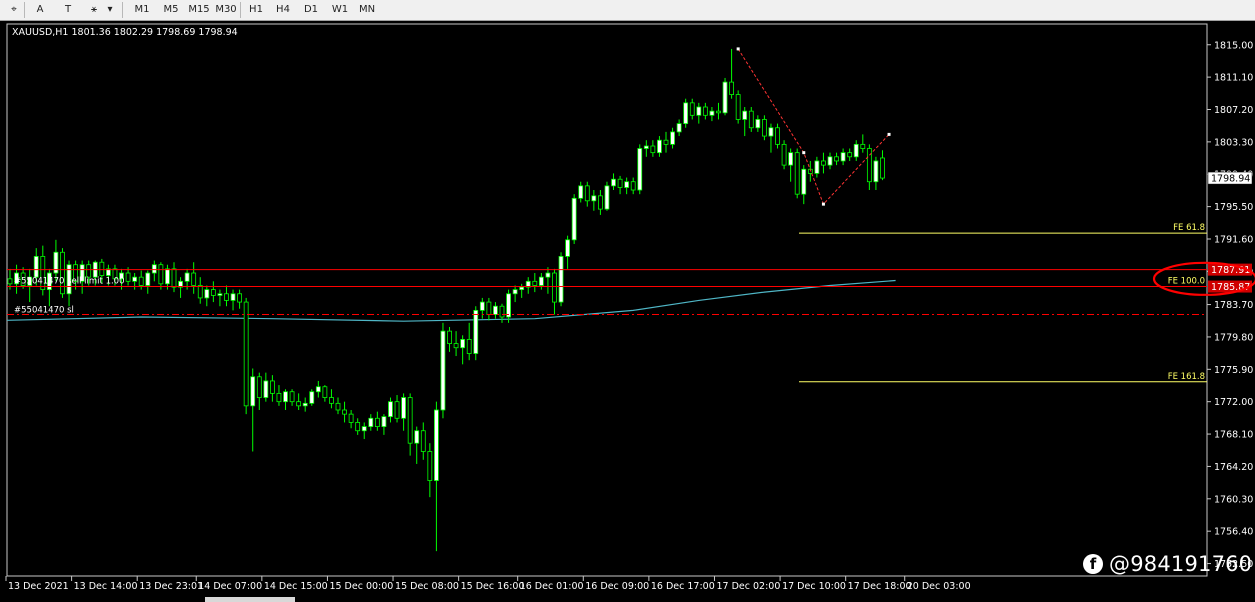  What do you see at coordinates (256, 10) in the screenshot?
I see `timeframe-h1-button: H1` at bounding box center [256, 10].